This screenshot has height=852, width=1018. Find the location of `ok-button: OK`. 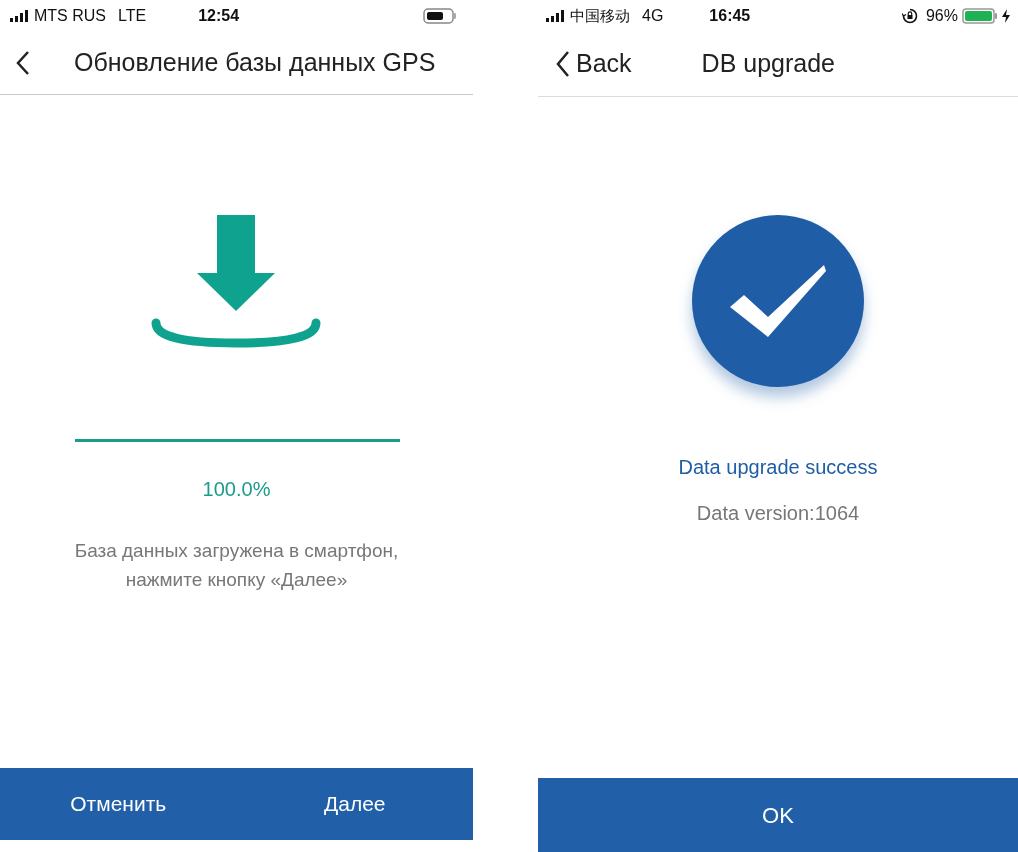

ok-button: OK is located at coordinates (778, 815).